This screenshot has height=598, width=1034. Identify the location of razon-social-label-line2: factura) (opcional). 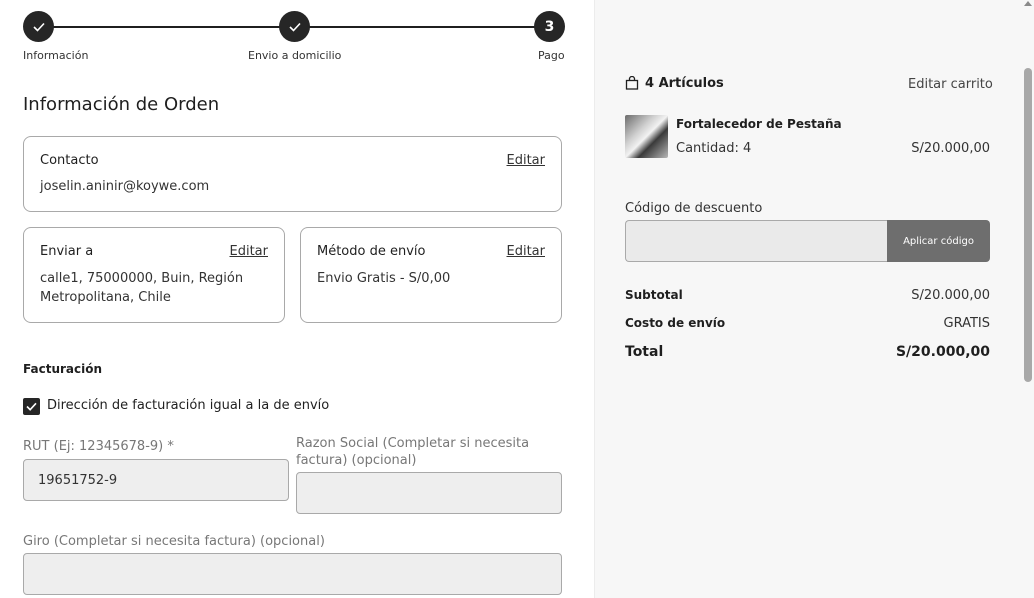
(356, 460).